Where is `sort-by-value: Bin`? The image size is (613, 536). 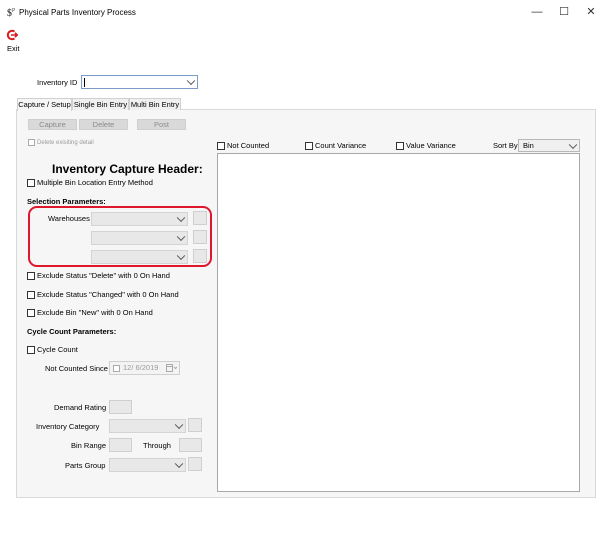 sort-by-value: Bin is located at coordinates (528, 145).